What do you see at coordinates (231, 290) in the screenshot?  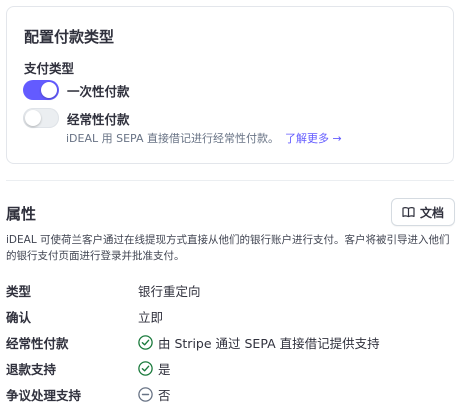 I see `property-row: 类型 银行重定向` at bounding box center [231, 290].